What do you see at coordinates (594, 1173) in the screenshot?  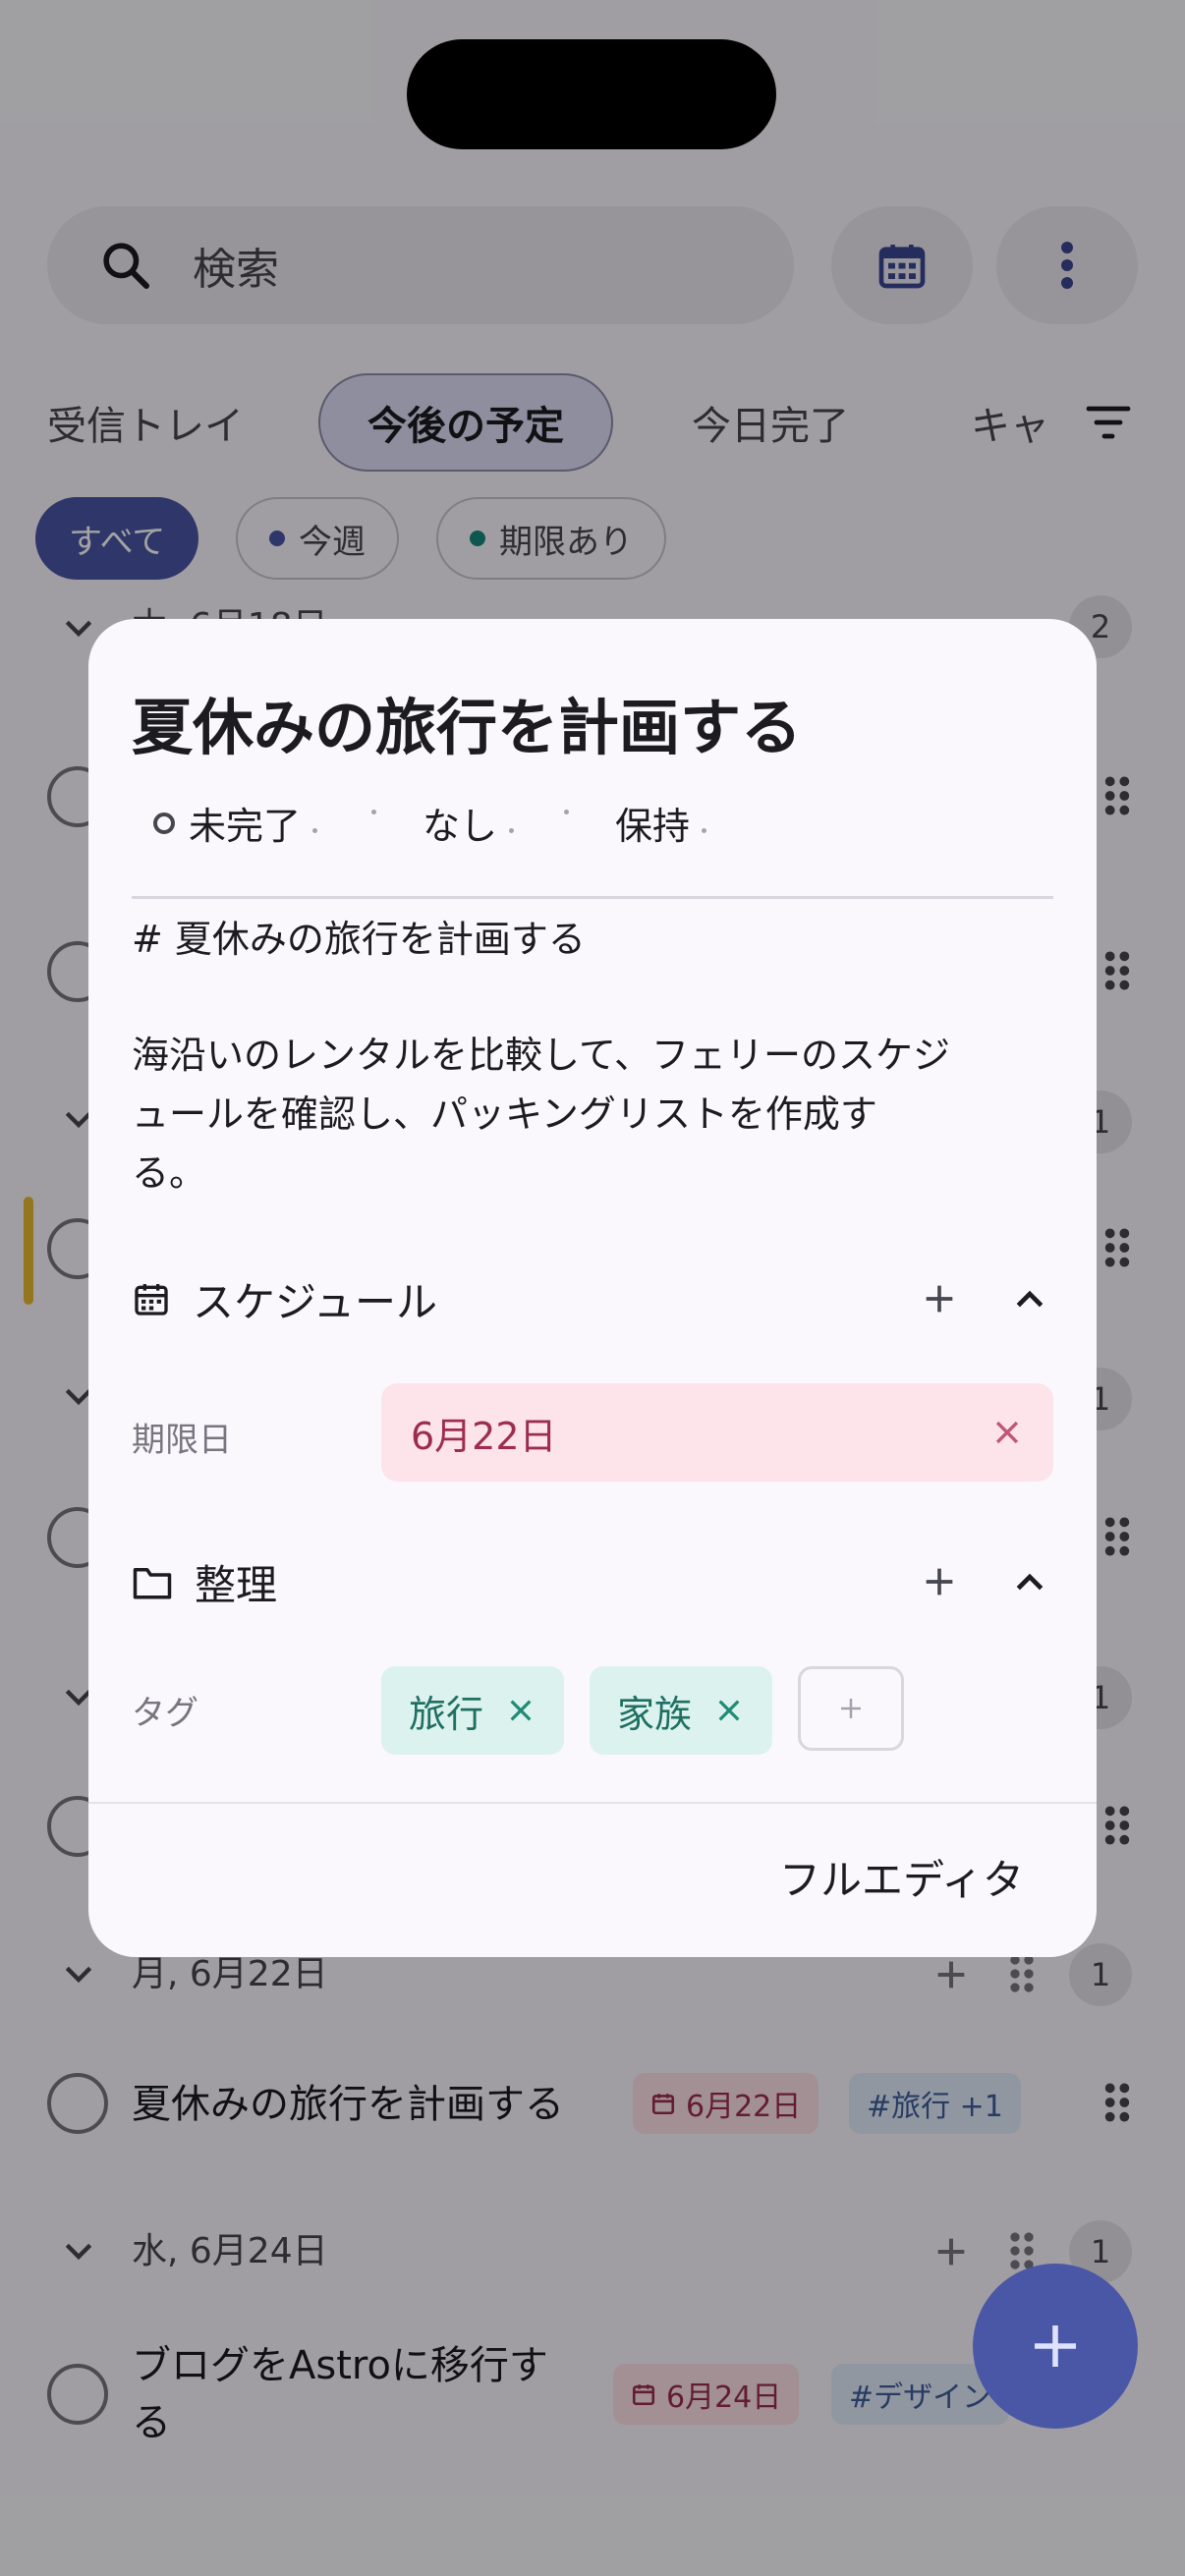 I see `note-line-3: る。` at bounding box center [594, 1173].